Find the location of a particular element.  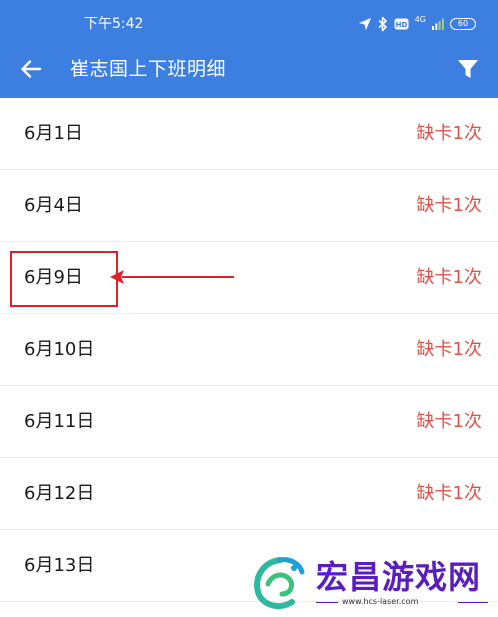

attendance-row: 6月10日 缺卡1次 is located at coordinates (249, 350).